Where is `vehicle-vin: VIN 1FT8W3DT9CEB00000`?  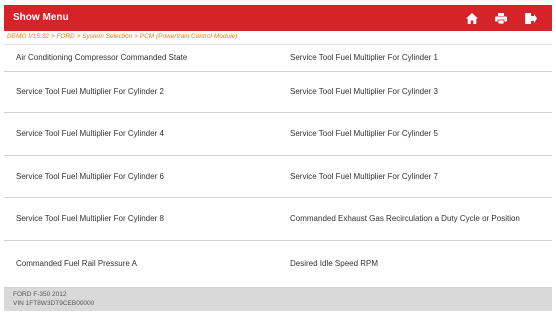
vehicle-vin: VIN 1FT8W3DT9CEB00000 is located at coordinates (54, 303).